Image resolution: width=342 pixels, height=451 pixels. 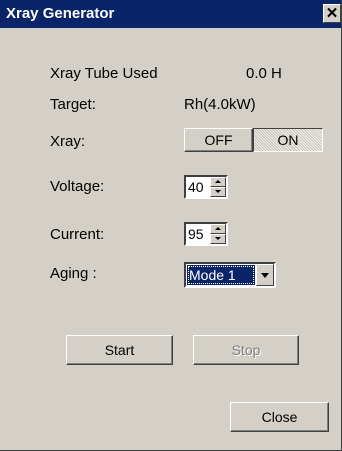 What do you see at coordinates (264, 73) in the screenshot?
I see `tube-used-value: 0.0 H` at bounding box center [264, 73].